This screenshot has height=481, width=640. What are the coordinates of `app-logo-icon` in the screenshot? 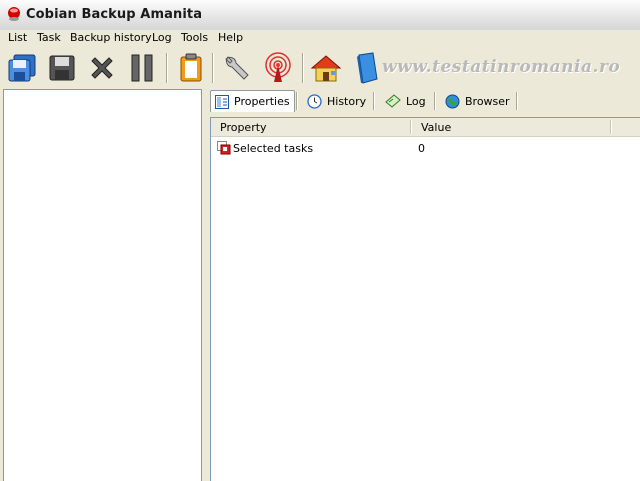 It's located at (14, 14).